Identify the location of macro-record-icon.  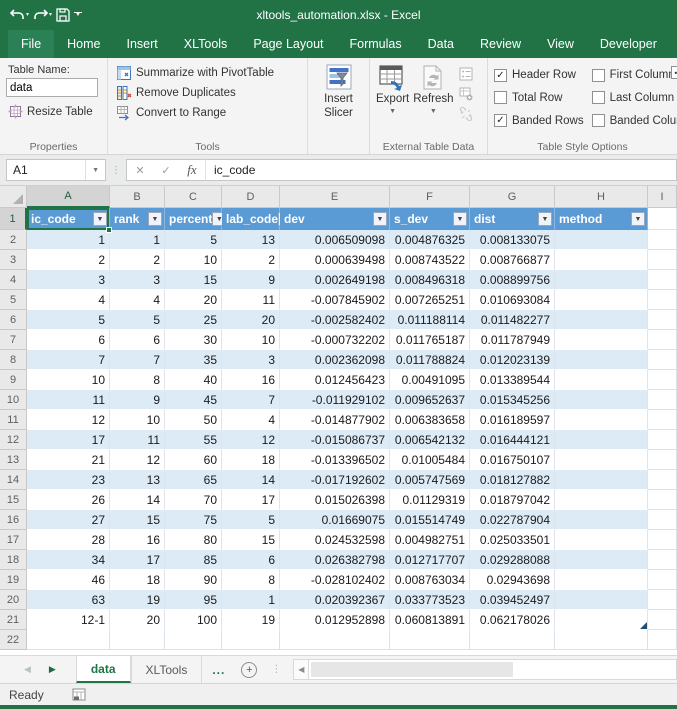
(79, 694).